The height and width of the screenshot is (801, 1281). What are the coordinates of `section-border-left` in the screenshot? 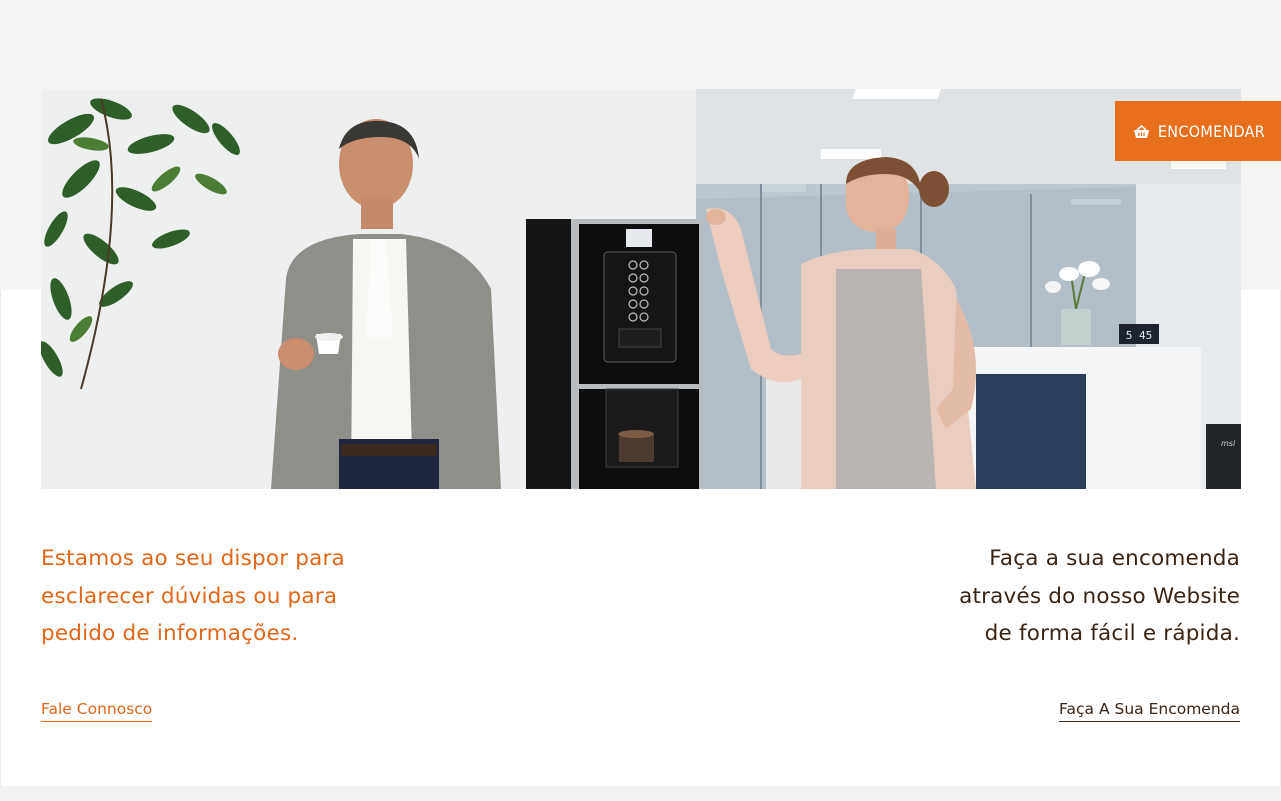 It's located at (0, 538).